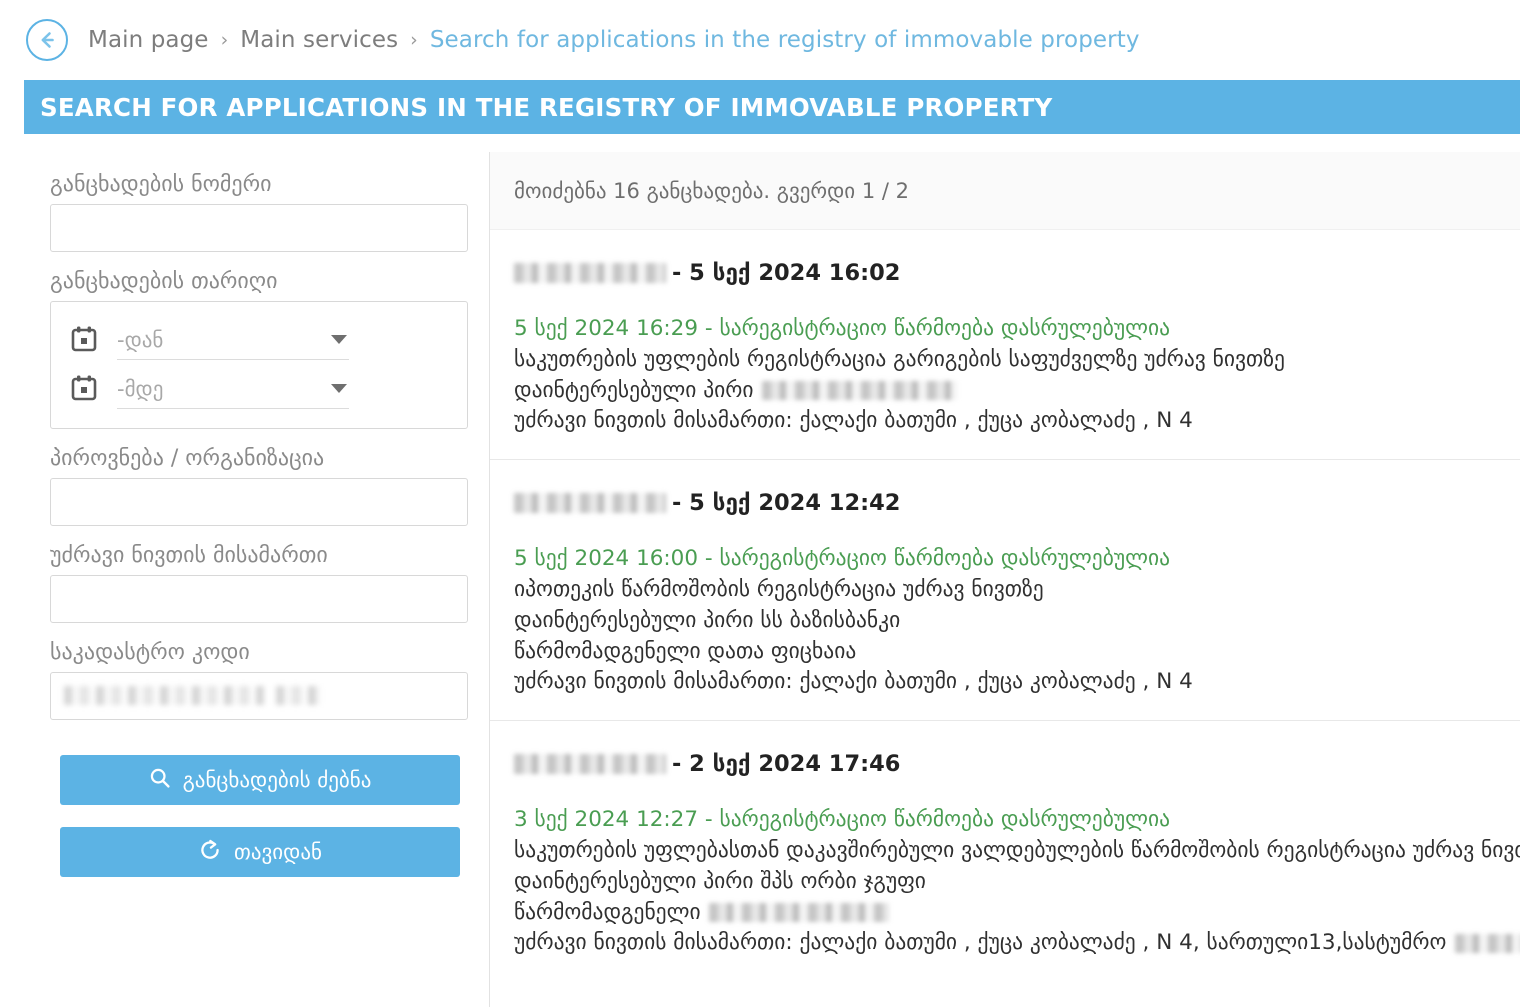 This screenshot has height=1007, width=1520. I want to click on result-detail-line: დაინტერესებული პირი შპს ორბი ჯგუფი, so click(720, 881).